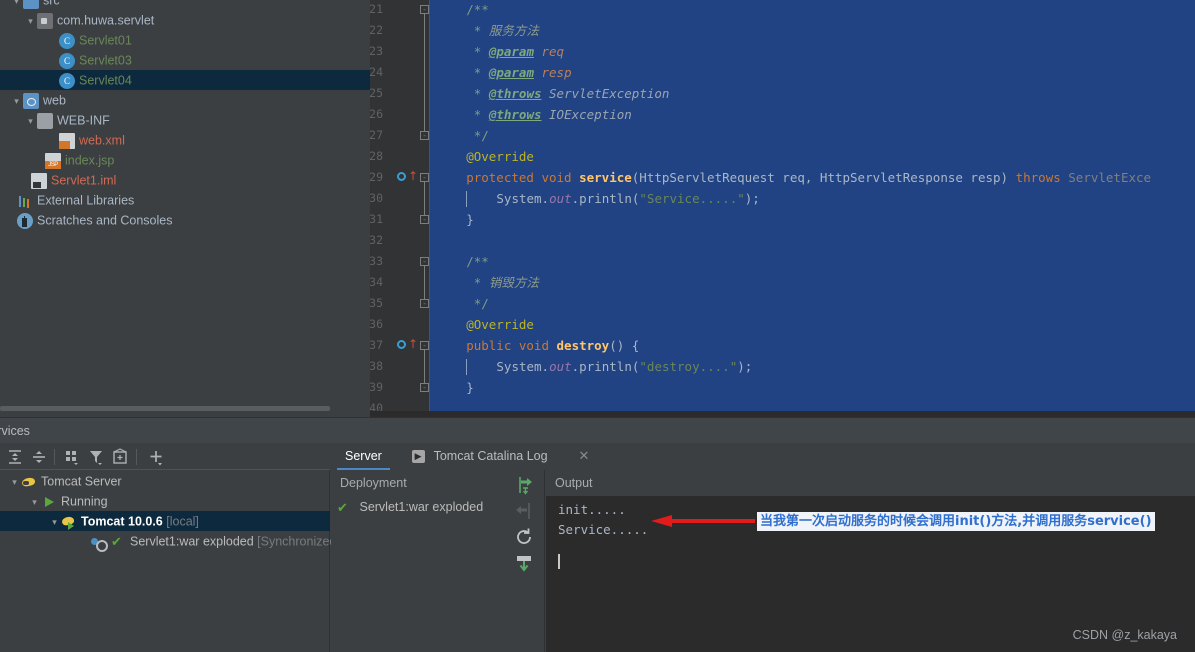 Image resolution: width=1195 pixels, height=652 pixels. What do you see at coordinates (185, 180) in the screenshot?
I see `project-tree-item: Servlet1.iml` at bounding box center [185, 180].